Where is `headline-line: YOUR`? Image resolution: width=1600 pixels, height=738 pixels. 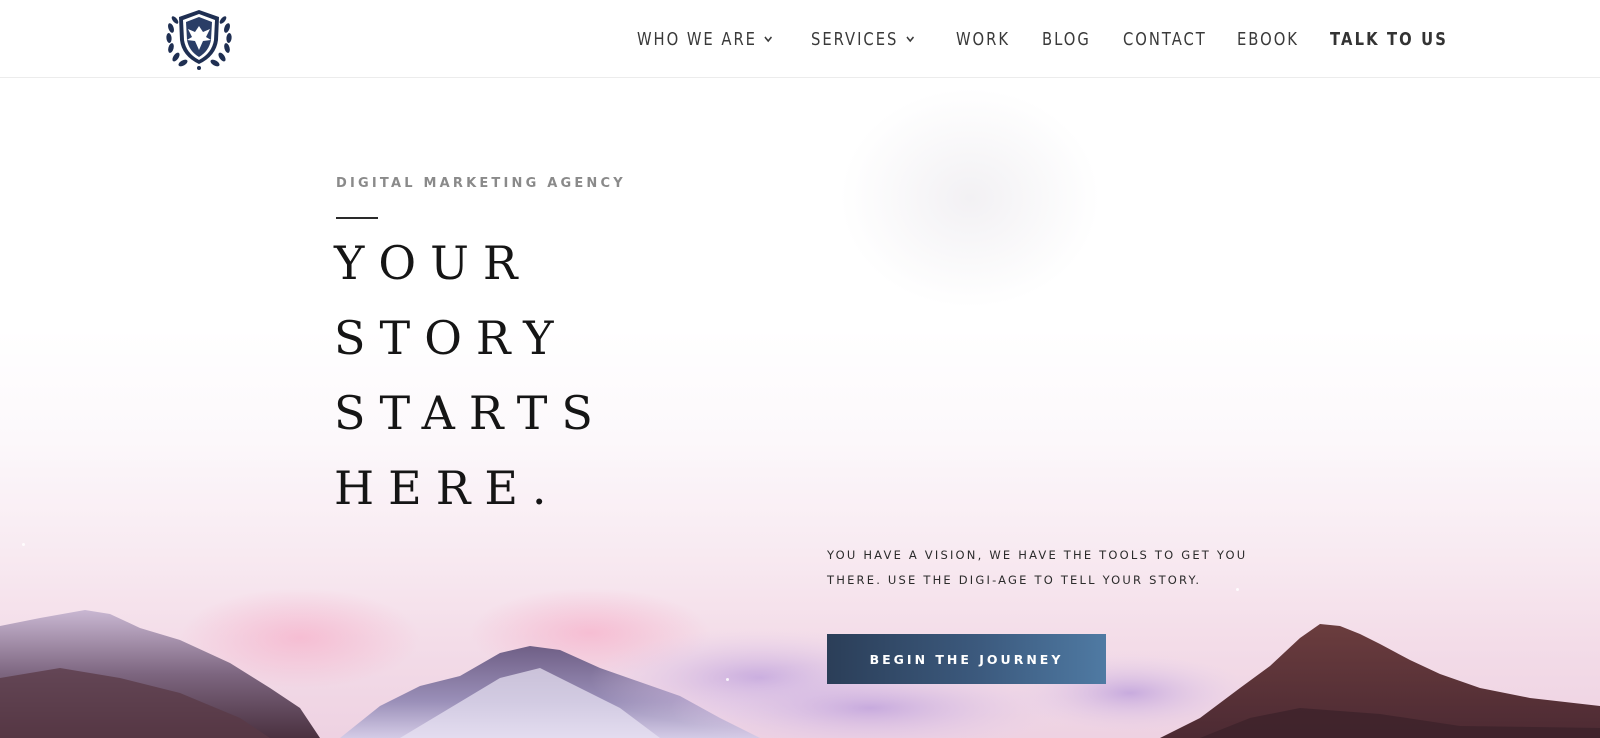
headline-line: YOUR is located at coordinates (433, 263).